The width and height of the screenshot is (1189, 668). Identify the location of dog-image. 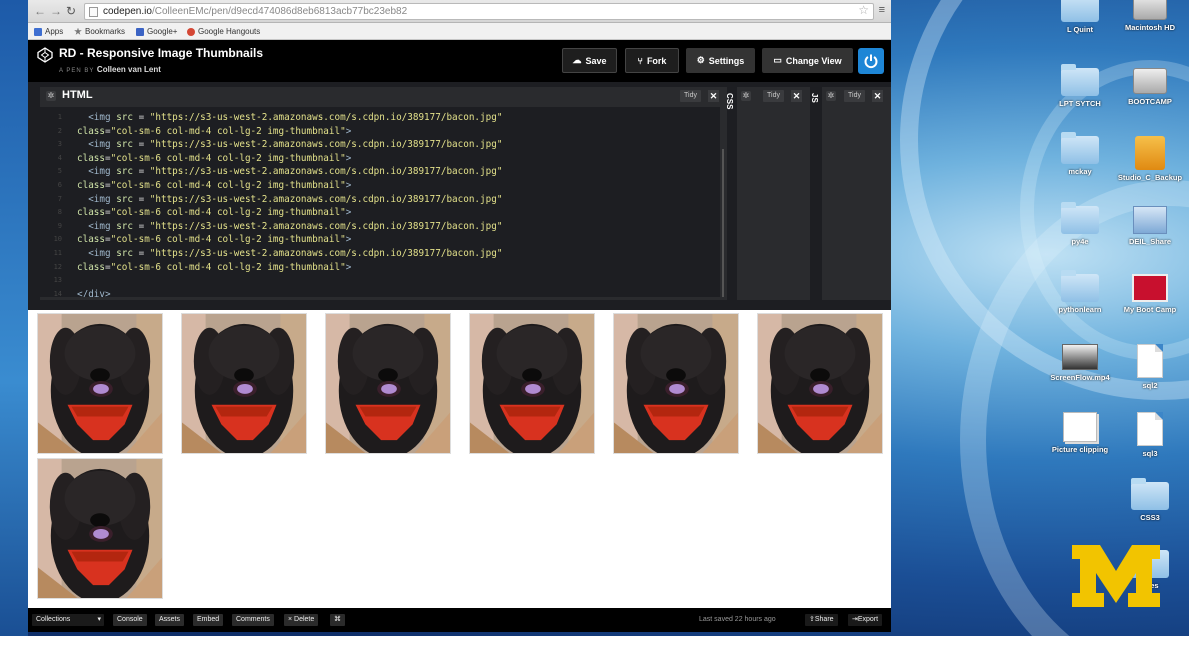
(100, 528).